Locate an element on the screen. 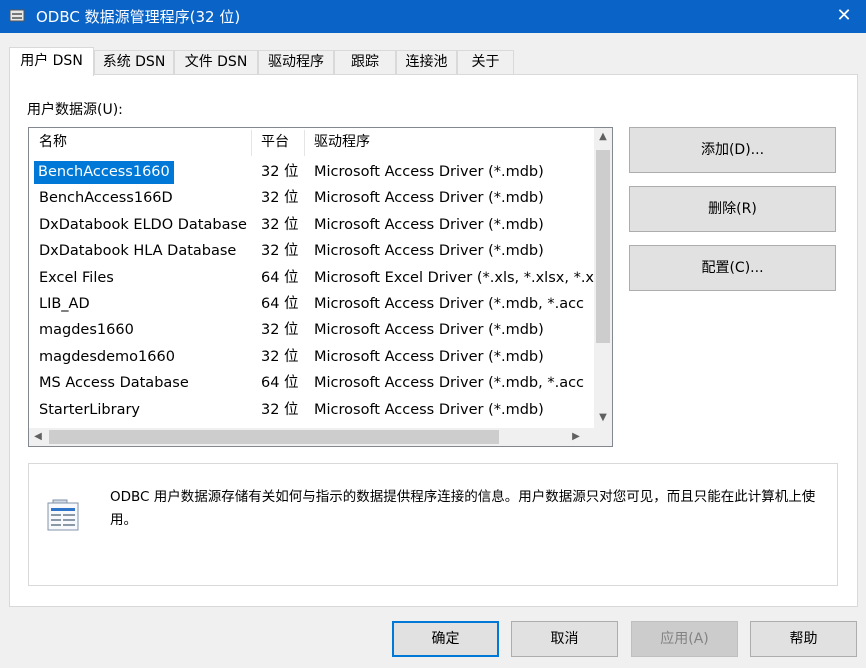 This screenshot has width=866, height=668. close-icon: ✕ is located at coordinates (844, 16).